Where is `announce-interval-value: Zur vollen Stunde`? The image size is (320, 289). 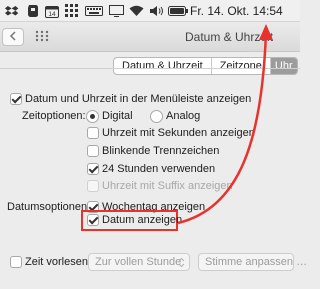 announce-interval-value: Zur vollen Stunde is located at coordinates (138, 262).